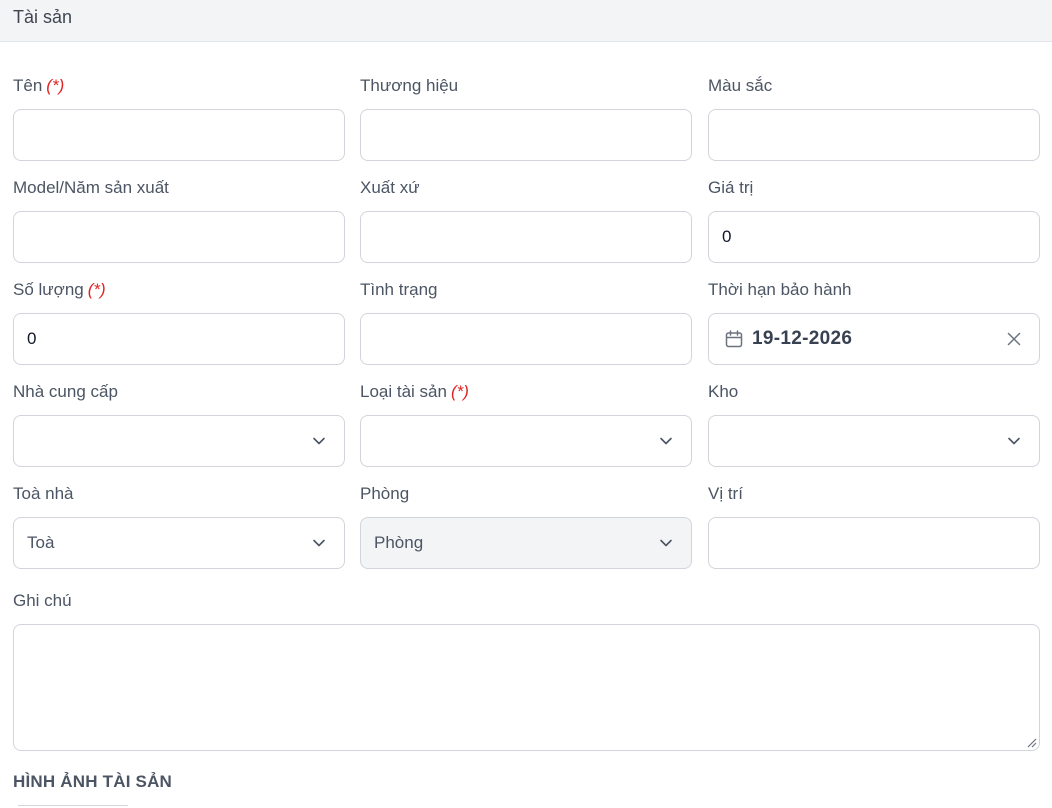 The width and height of the screenshot is (1052, 808). What do you see at coordinates (1014, 339) in the screenshot?
I see `close-icon` at bounding box center [1014, 339].